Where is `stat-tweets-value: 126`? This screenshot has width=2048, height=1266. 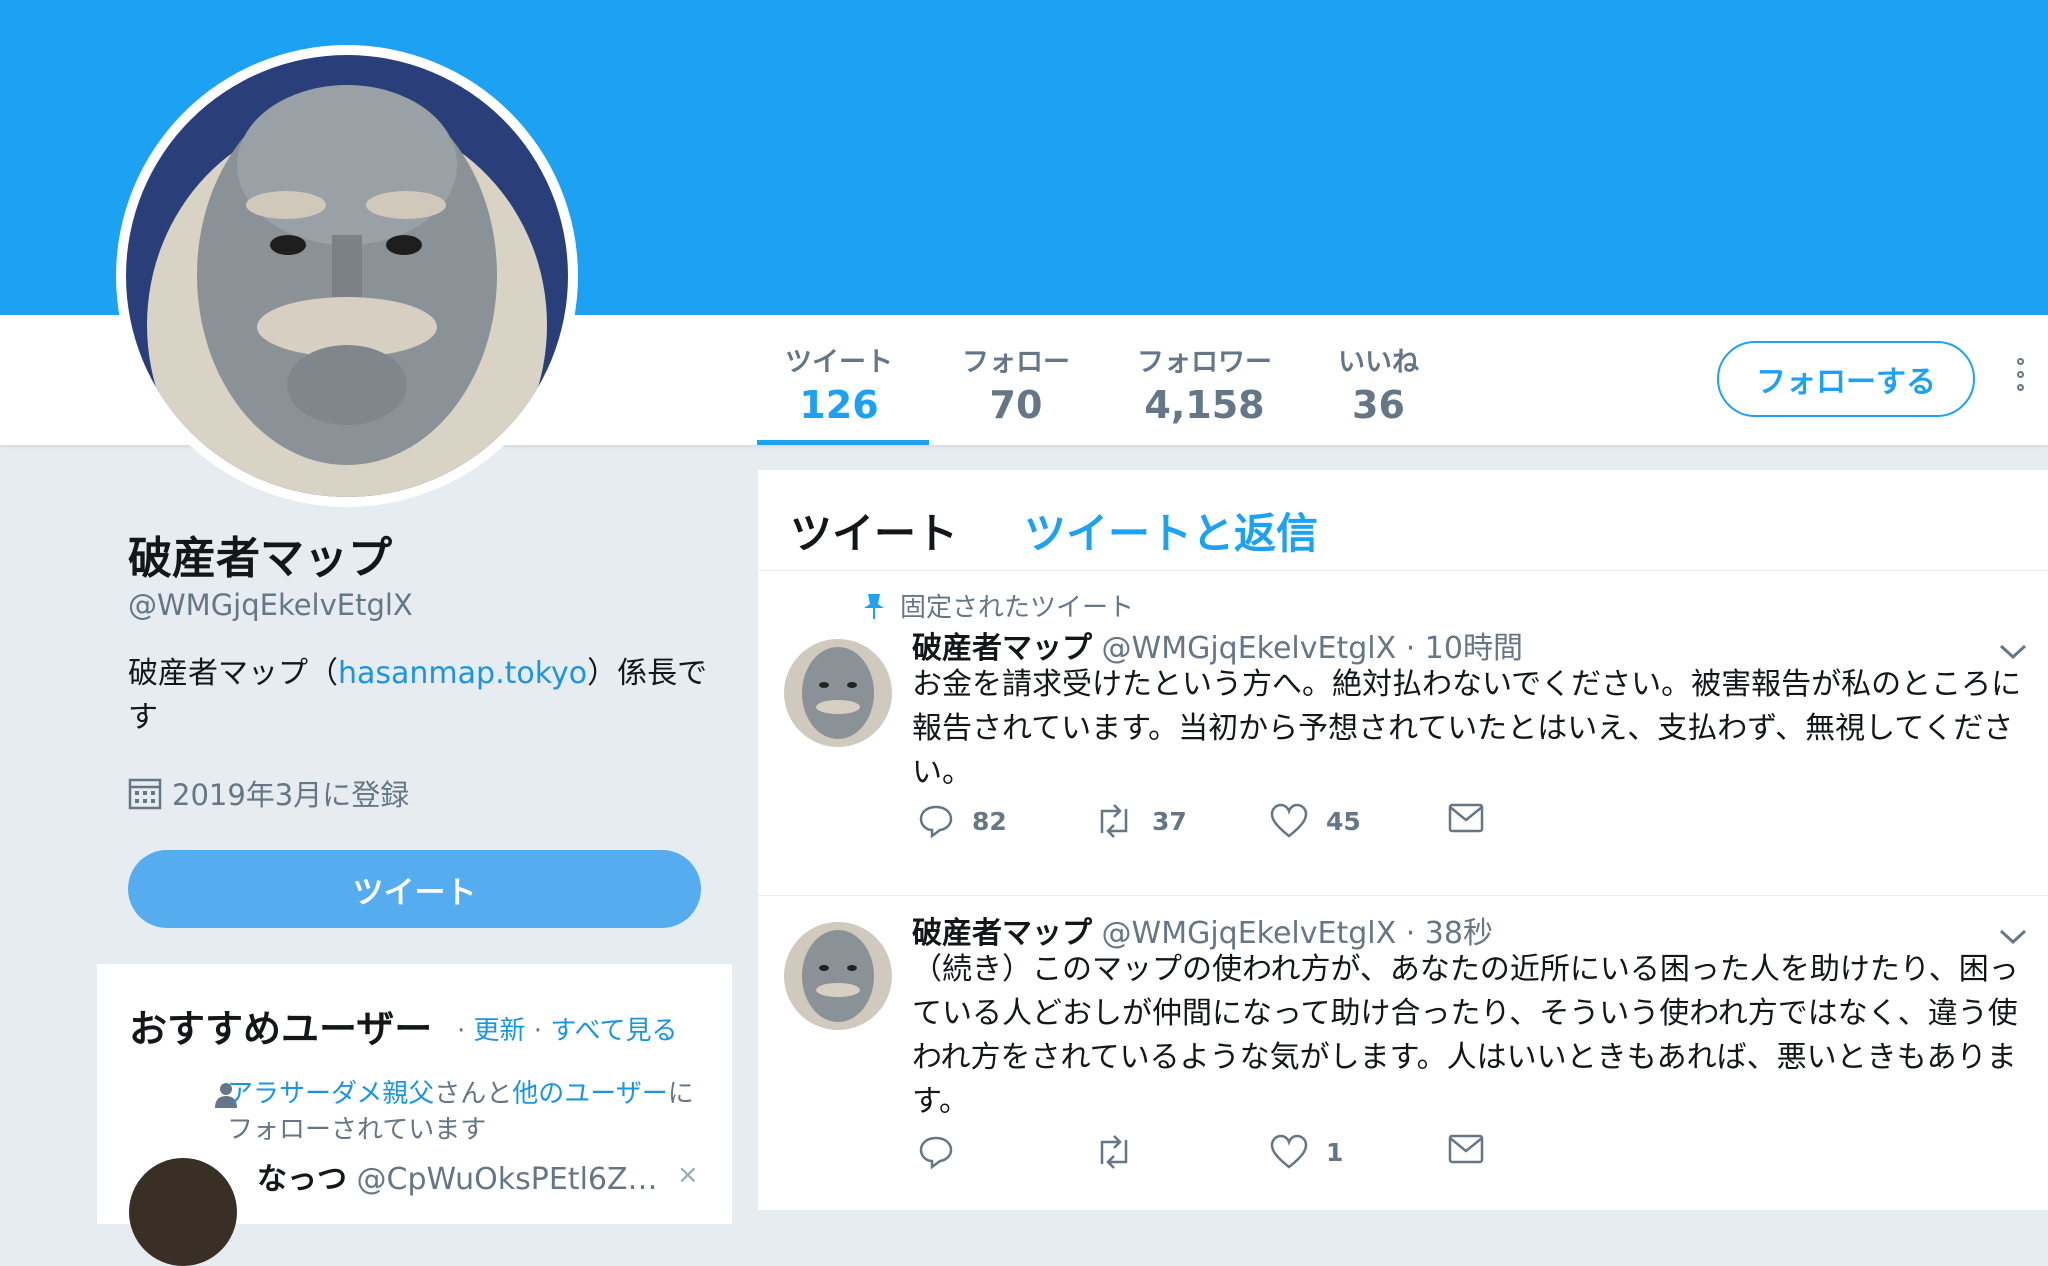 stat-tweets-value: 126 is located at coordinates (839, 405).